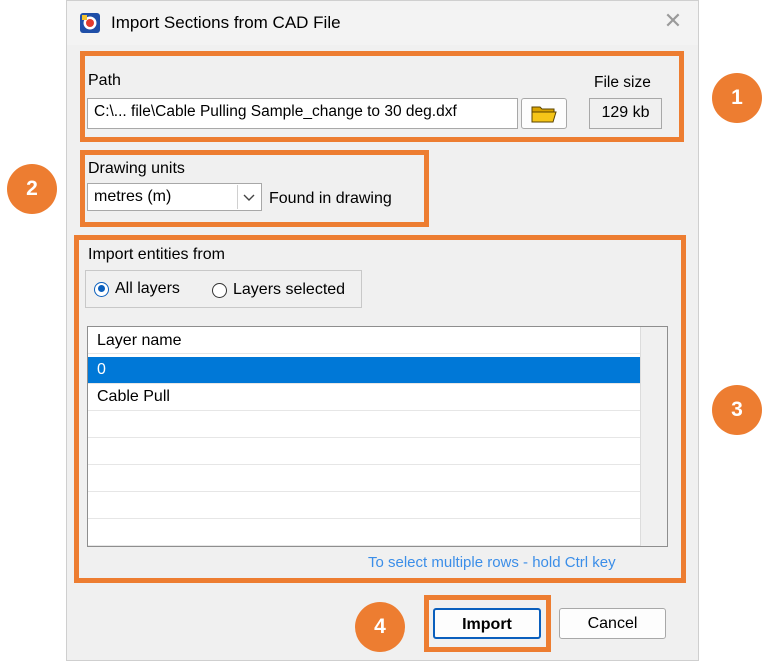 Image resolution: width=768 pixels, height=661 pixels. I want to click on cancel-button: Cancel, so click(612, 623).